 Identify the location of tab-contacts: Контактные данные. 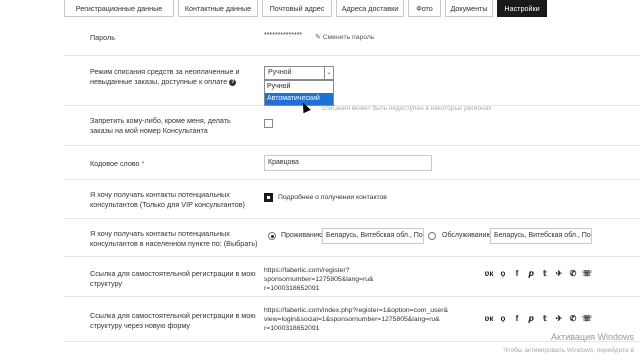
(218, 8).